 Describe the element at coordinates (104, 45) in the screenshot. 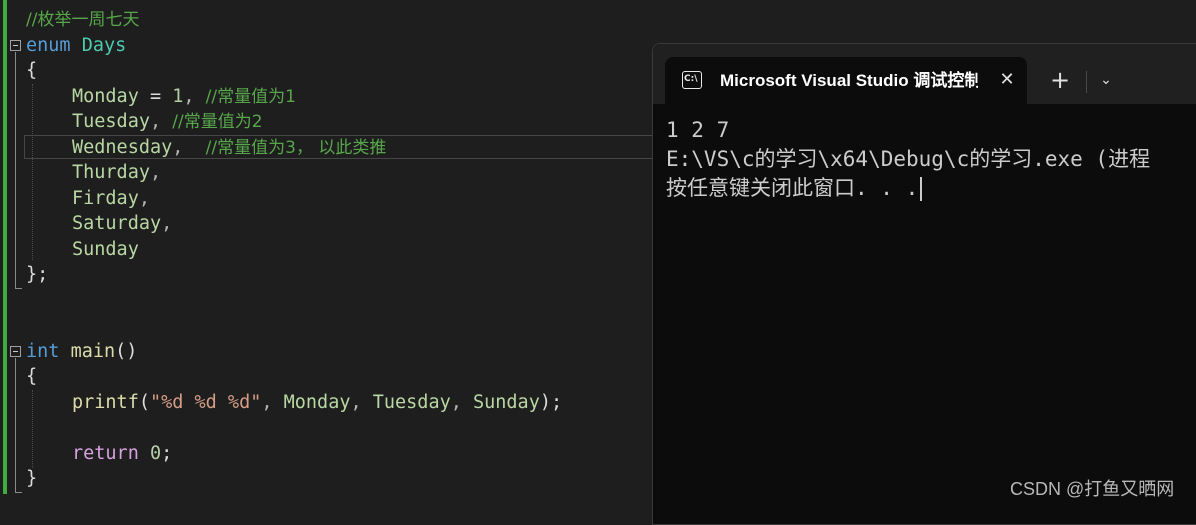

I see `enum-name: Days` at that location.